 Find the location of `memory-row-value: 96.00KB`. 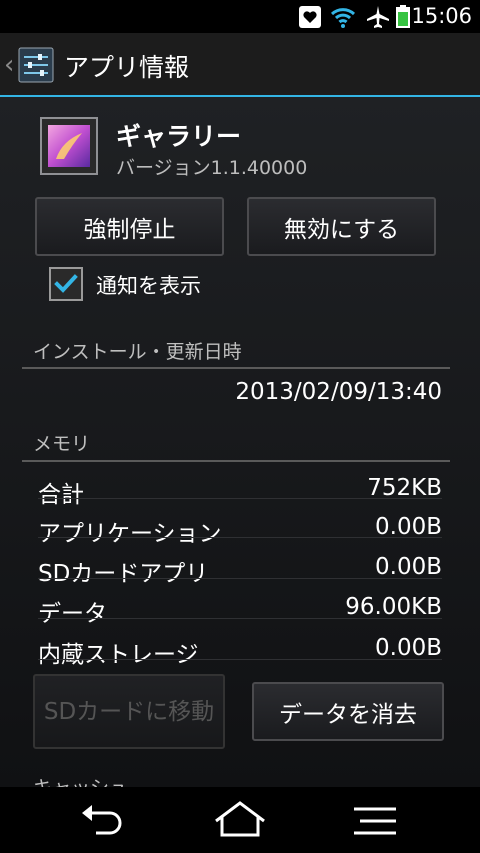

memory-row-value: 96.00KB is located at coordinates (393, 607).